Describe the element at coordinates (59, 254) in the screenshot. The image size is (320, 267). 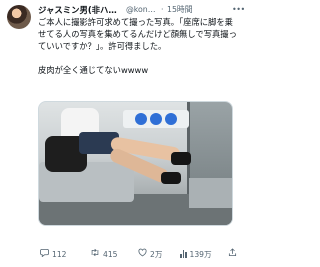
I see `reply-count: 112` at that location.